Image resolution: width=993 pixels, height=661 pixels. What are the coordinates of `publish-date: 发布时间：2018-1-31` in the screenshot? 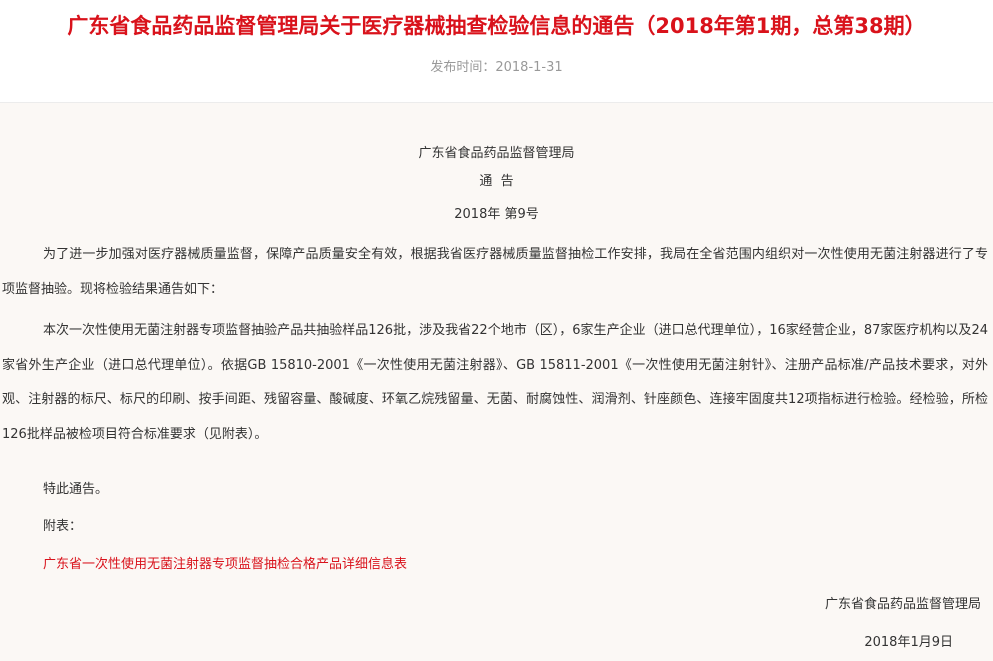 It's located at (496, 67).